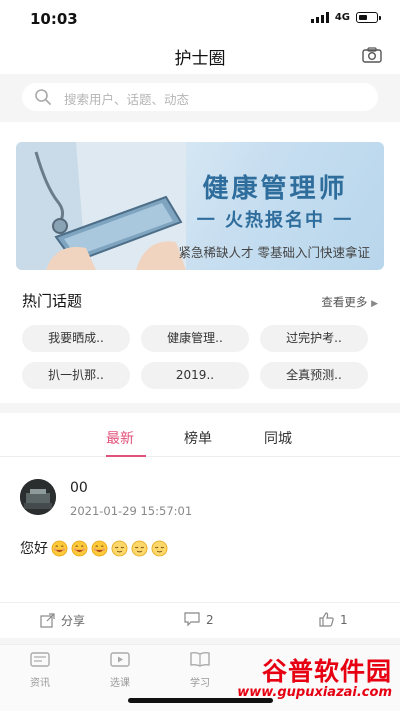 The height and width of the screenshot is (711, 400). I want to click on status-indicators: 4G, so click(345, 17).